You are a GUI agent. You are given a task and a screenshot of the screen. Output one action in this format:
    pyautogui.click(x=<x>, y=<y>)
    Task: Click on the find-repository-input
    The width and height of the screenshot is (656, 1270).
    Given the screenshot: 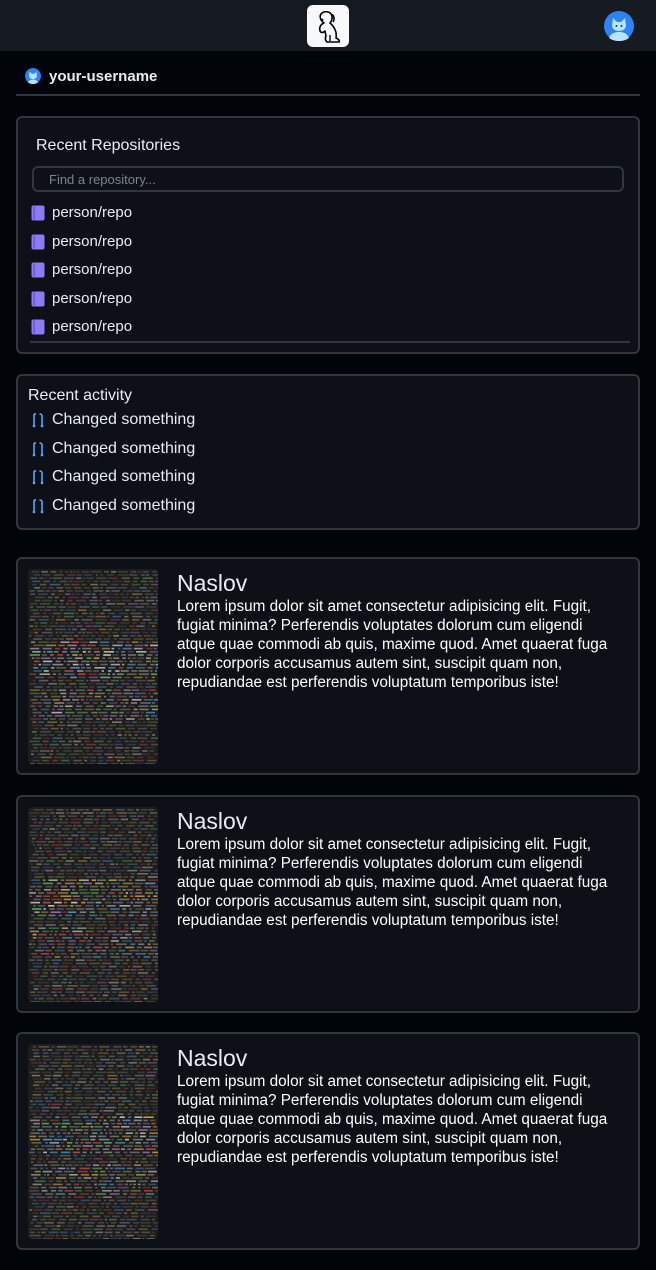 What is the action you would take?
    pyautogui.click(x=328, y=179)
    